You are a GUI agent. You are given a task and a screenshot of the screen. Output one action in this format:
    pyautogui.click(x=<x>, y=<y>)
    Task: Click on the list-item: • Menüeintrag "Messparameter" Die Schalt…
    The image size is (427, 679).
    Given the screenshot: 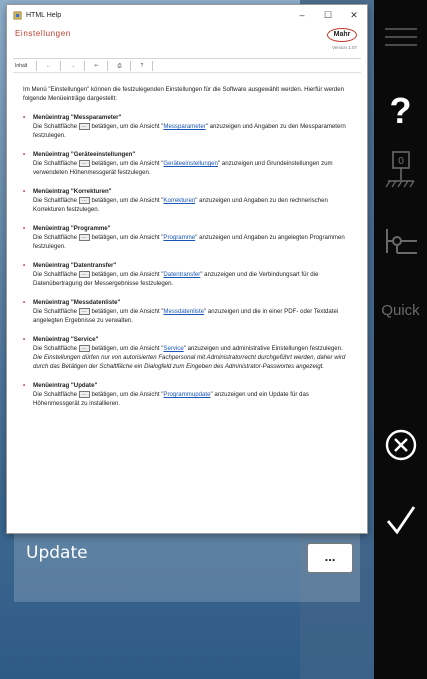 What is the action you would take?
    pyautogui.click(x=189, y=126)
    